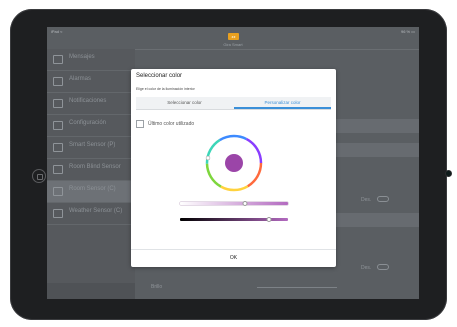  What do you see at coordinates (233, 103) in the screenshot?
I see `tab-bar: Seleccionar color Personalizar color` at bounding box center [233, 103].